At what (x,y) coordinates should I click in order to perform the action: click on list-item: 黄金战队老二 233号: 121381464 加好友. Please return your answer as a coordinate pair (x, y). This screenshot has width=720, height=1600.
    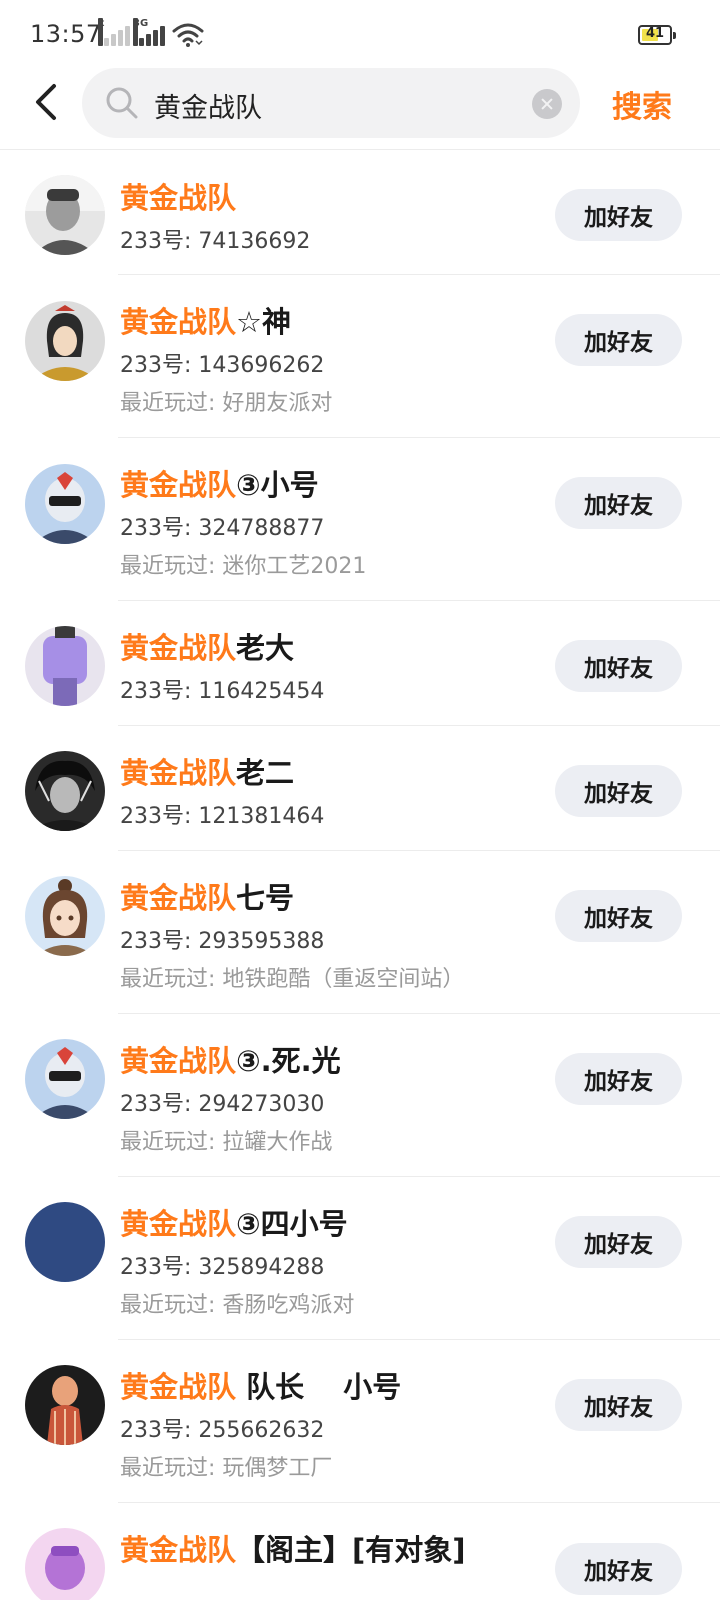
    Looking at the image, I should click on (360, 788).